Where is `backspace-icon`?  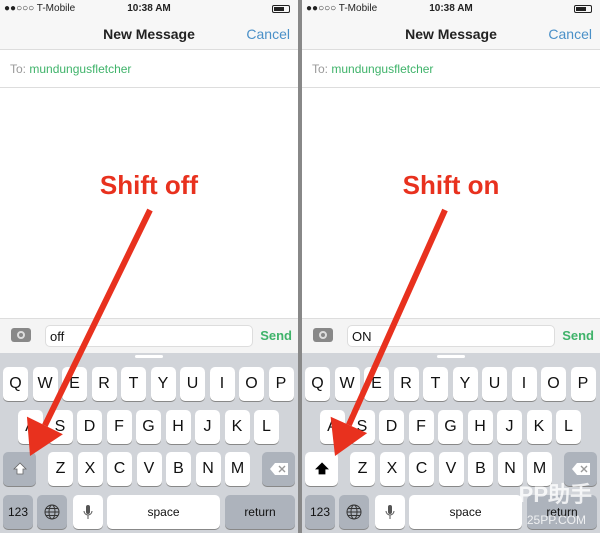 backspace-icon is located at coordinates (278, 469).